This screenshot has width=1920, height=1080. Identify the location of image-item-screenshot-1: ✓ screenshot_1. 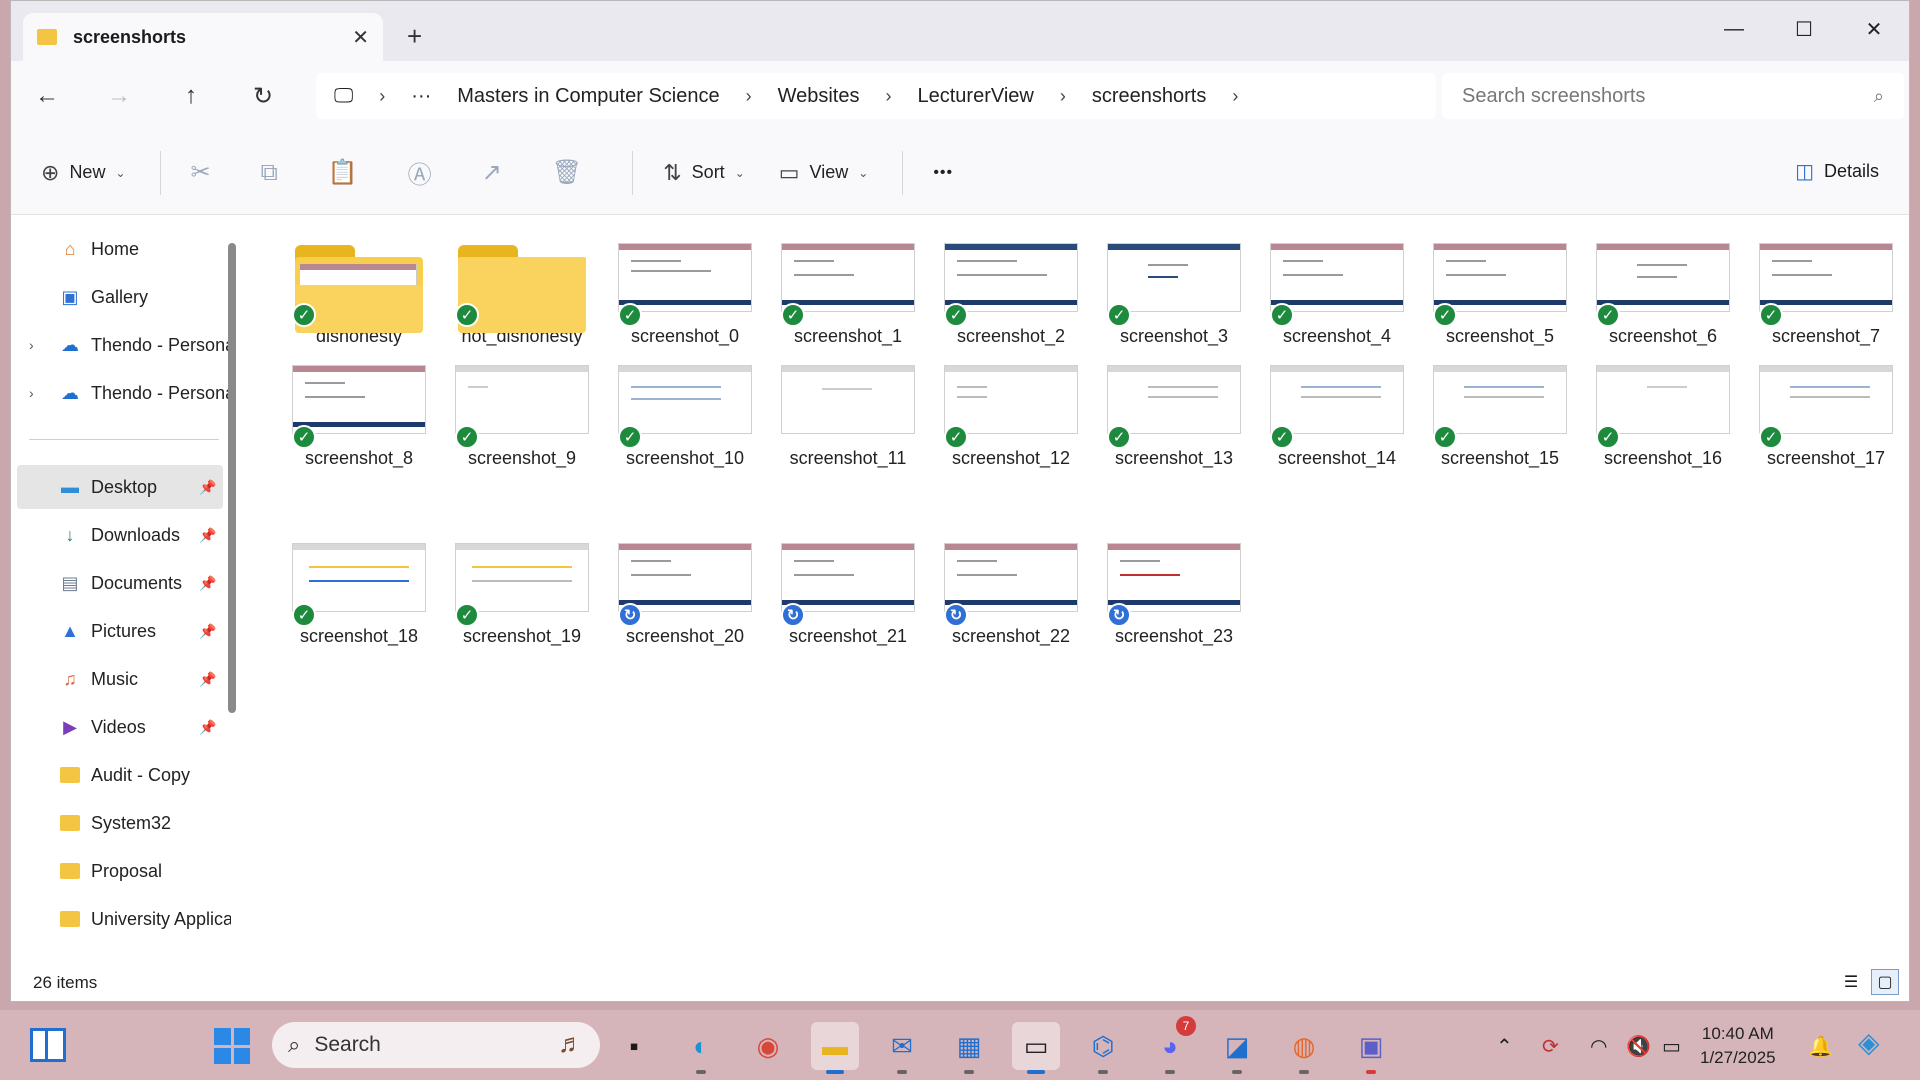
(848, 287).